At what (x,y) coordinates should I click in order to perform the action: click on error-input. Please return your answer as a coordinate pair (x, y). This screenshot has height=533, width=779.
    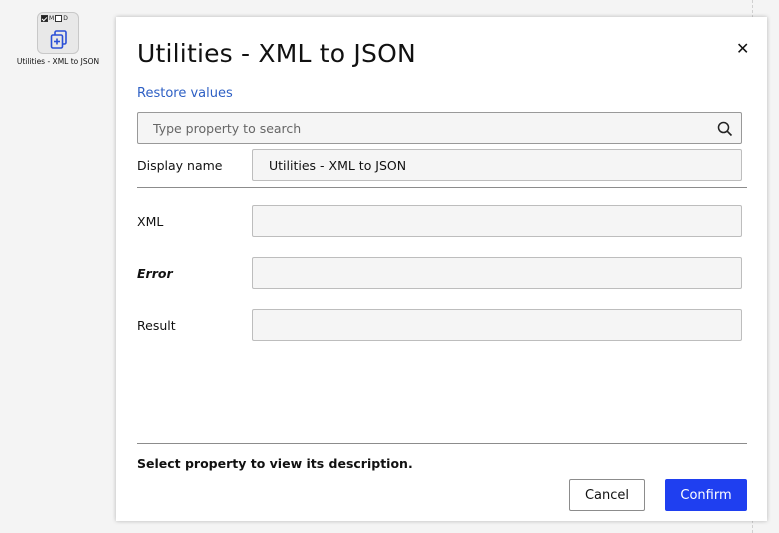
    Looking at the image, I should click on (497, 273).